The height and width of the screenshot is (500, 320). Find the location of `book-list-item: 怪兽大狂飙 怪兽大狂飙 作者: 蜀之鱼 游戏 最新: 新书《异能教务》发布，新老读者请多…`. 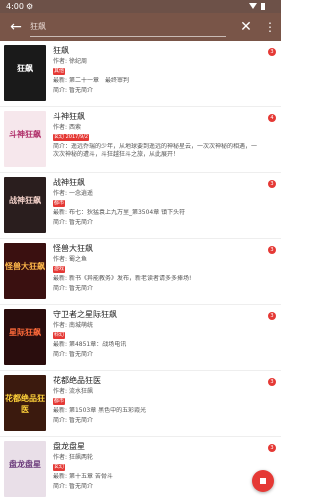

book-list-item: 怪兽大狂飙 怪兽大狂飙 作者: 蜀之鱼 游戏 最新: 新书《异能教务》发布，新老读者请多… is located at coordinates (140, 272).